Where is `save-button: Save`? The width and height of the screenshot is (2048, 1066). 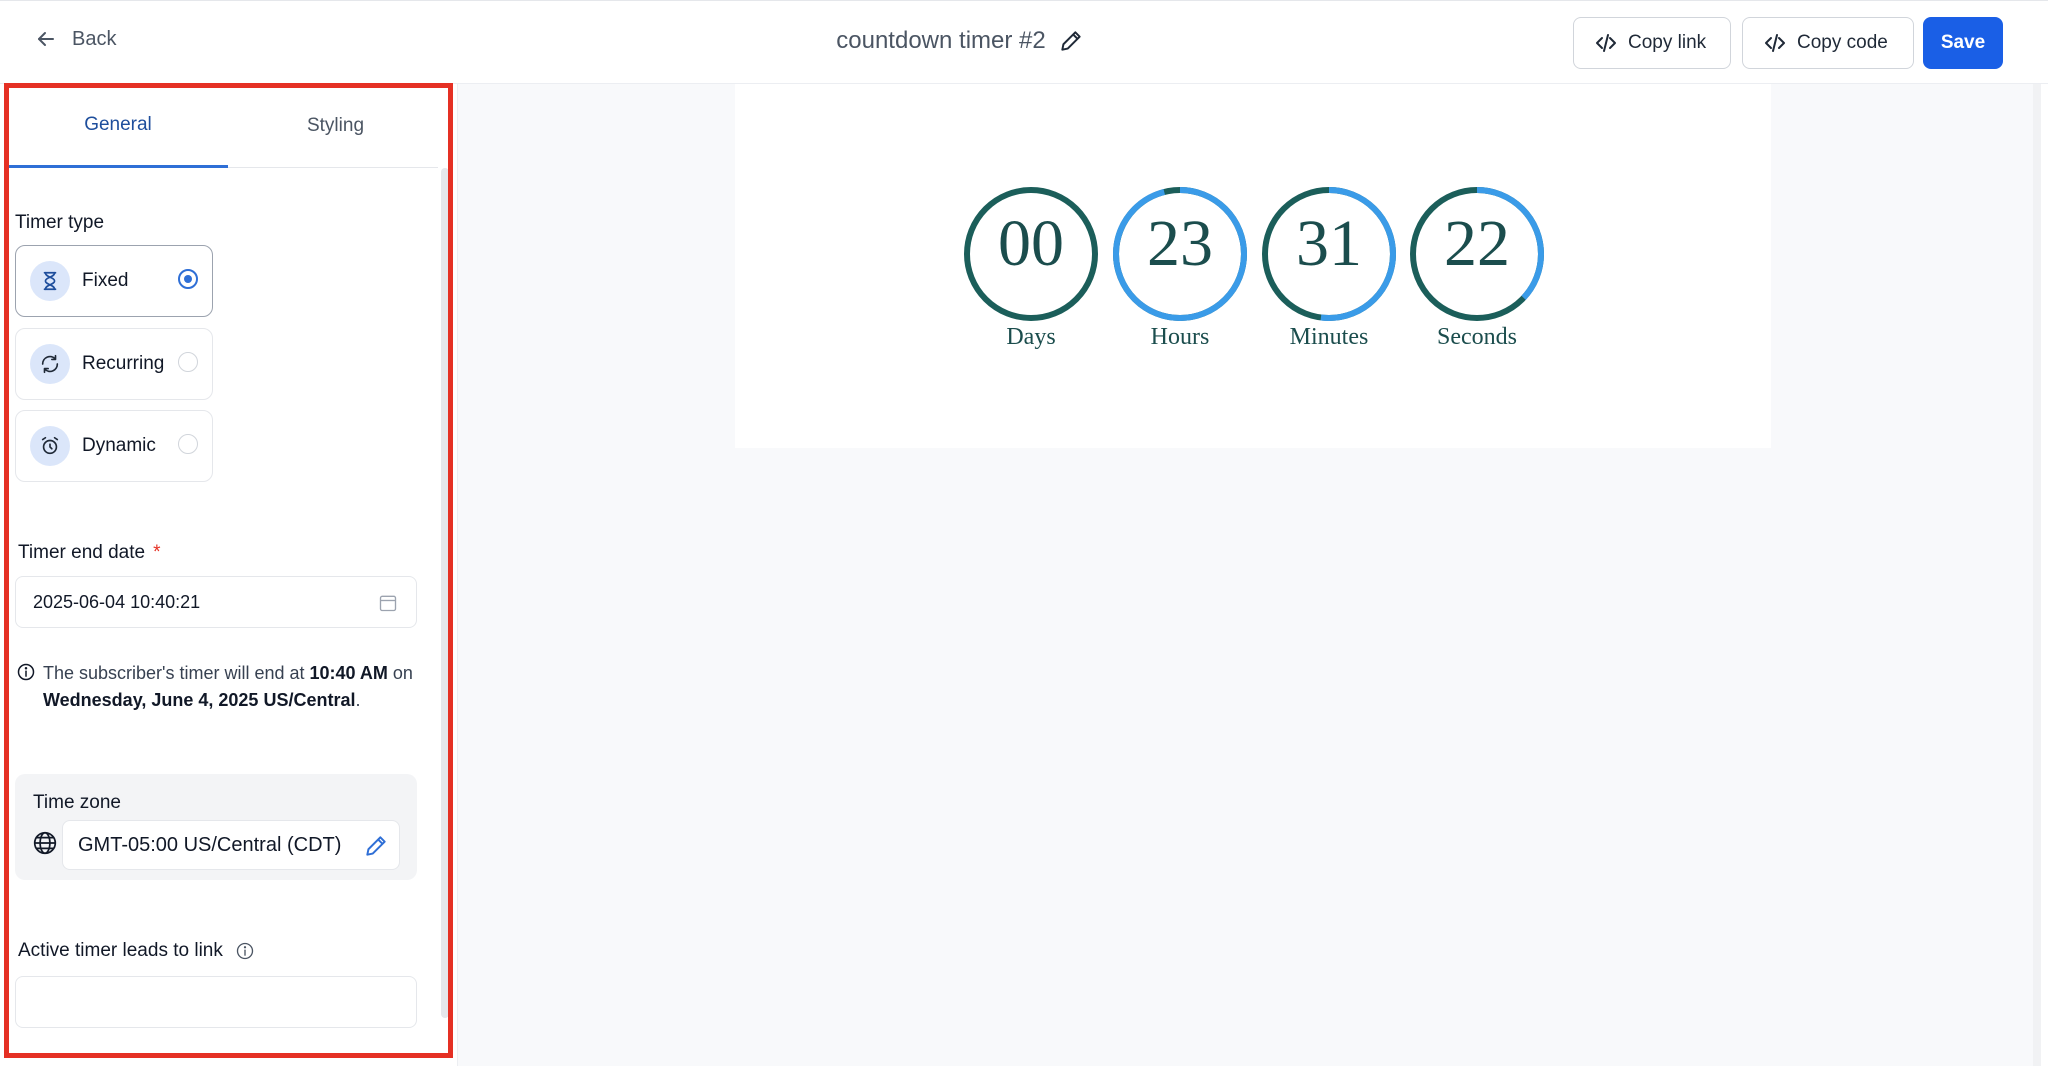
save-button: Save is located at coordinates (1963, 43).